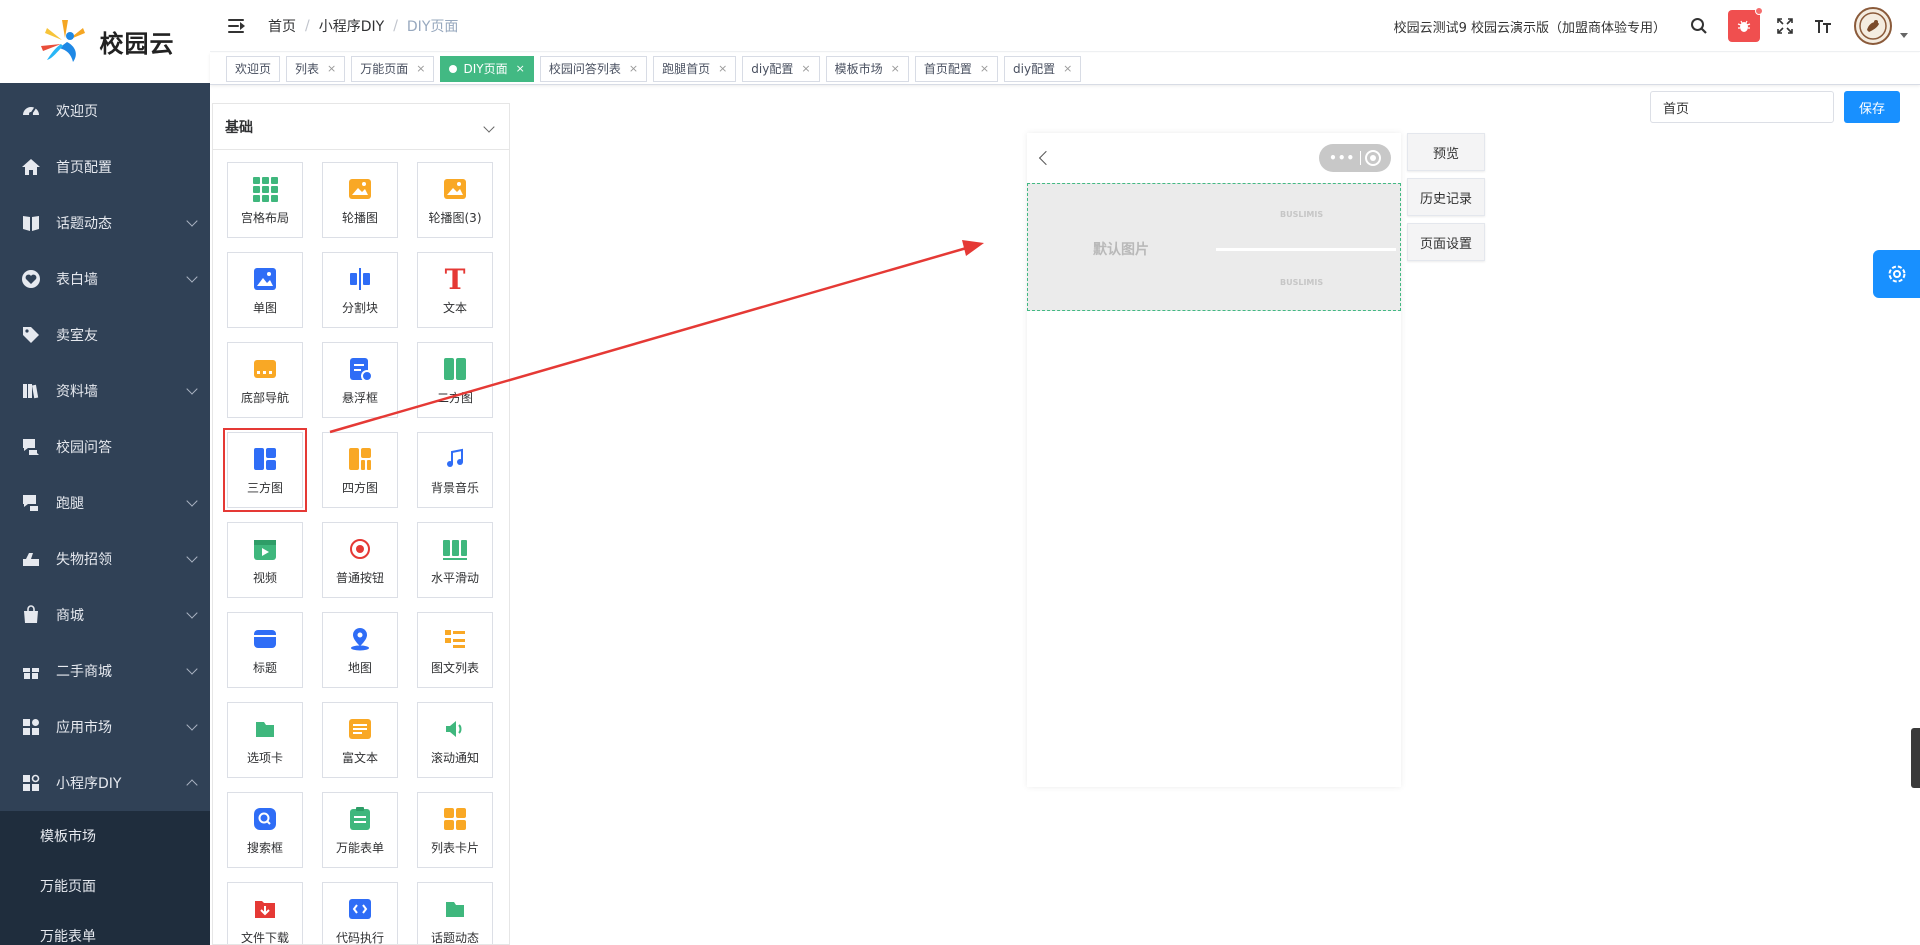  I want to click on component-label: 轮播图(3), so click(455, 217).